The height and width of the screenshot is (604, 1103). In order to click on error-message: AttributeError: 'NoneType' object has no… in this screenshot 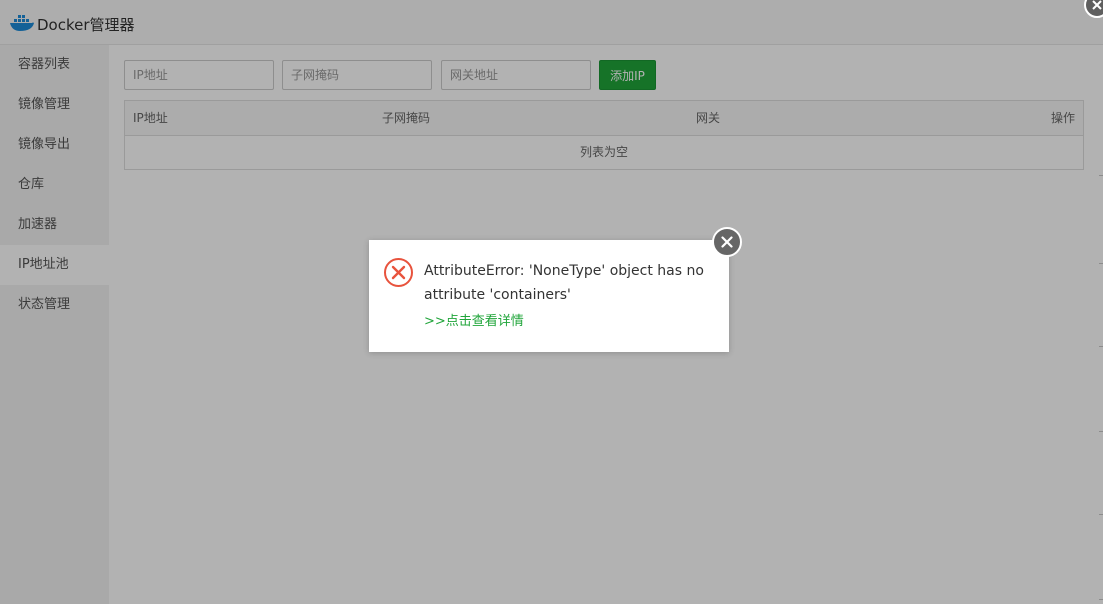, I will do `click(564, 283)`.